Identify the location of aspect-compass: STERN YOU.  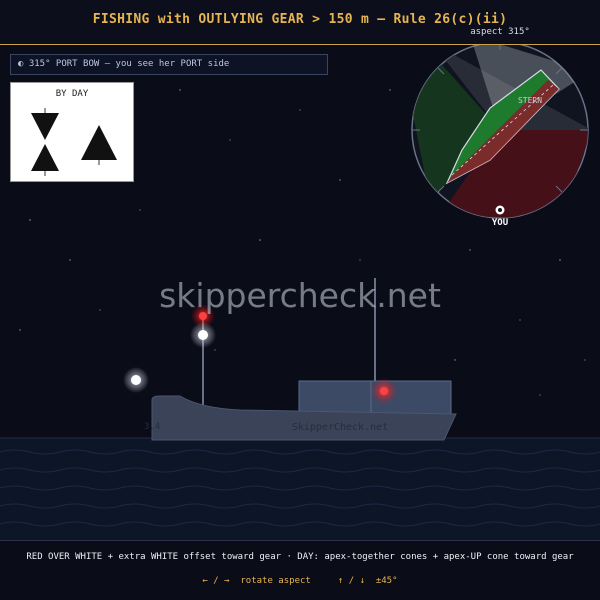
(501, 131).